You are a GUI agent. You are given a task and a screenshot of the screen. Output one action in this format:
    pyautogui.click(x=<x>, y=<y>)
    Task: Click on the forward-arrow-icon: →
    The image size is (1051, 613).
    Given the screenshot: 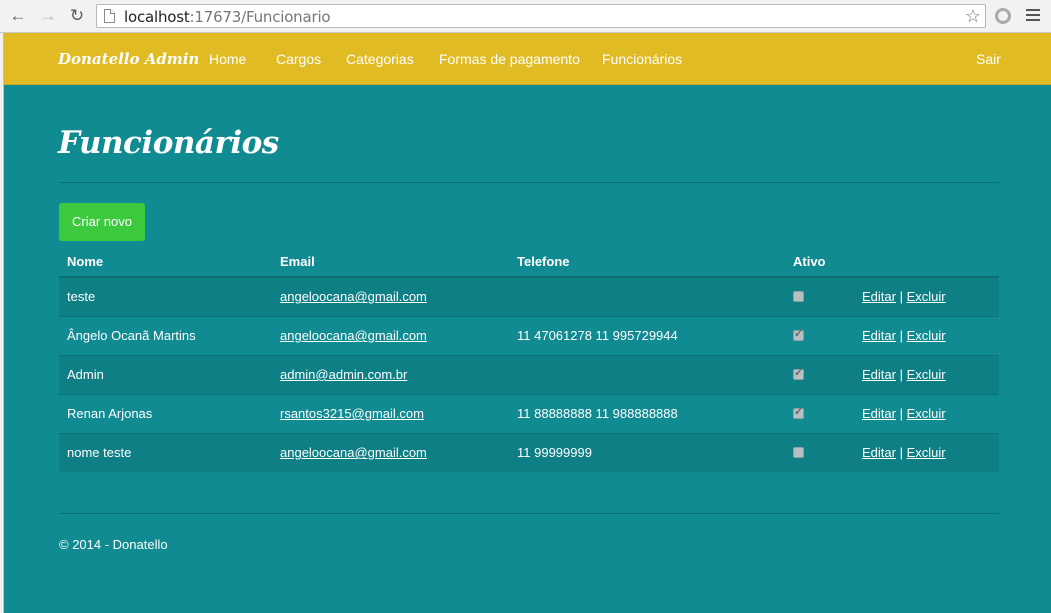 What is the action you would take?
    pyautogui.click(x=48, y=16)
    